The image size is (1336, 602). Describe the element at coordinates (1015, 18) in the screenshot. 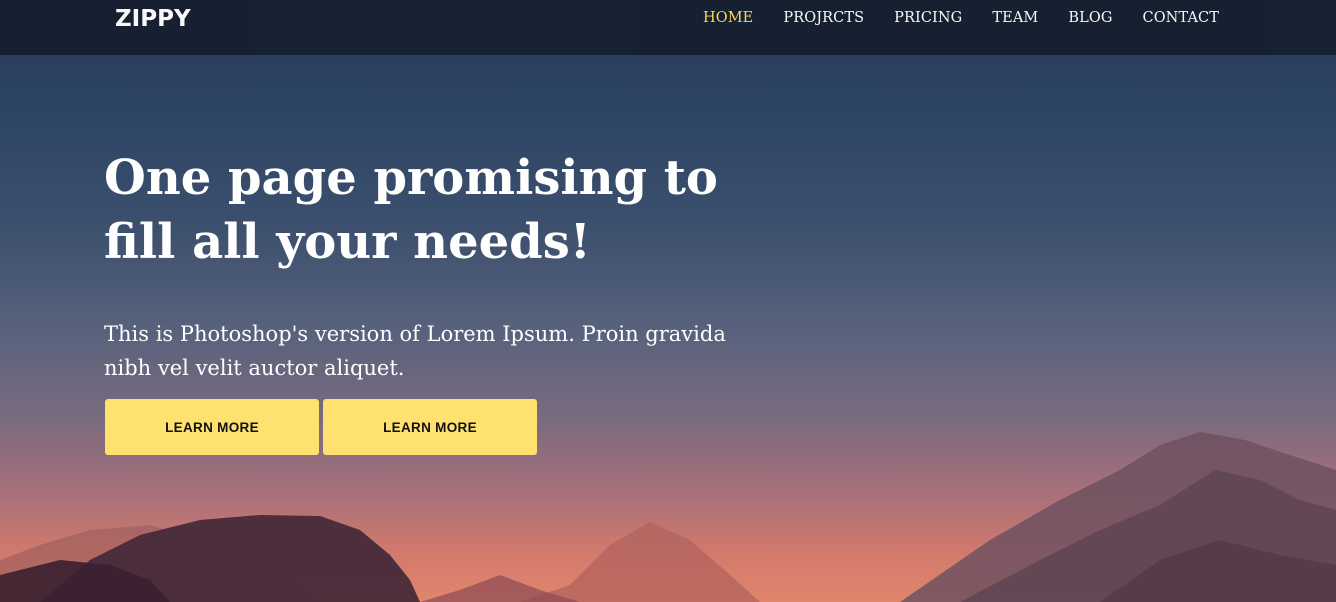

I see `nav-item-team: TEAM` at that location.